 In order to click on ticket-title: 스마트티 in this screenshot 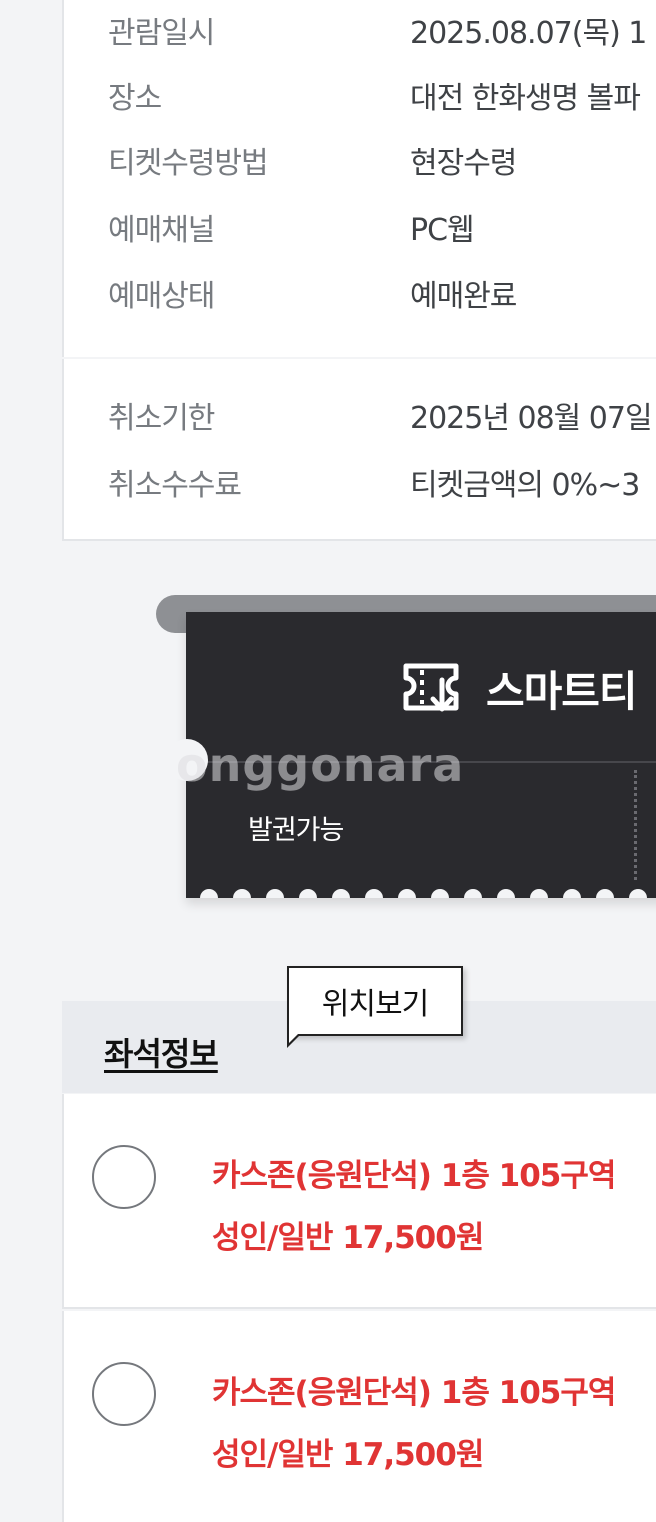, I will do `click(562, 691)`.